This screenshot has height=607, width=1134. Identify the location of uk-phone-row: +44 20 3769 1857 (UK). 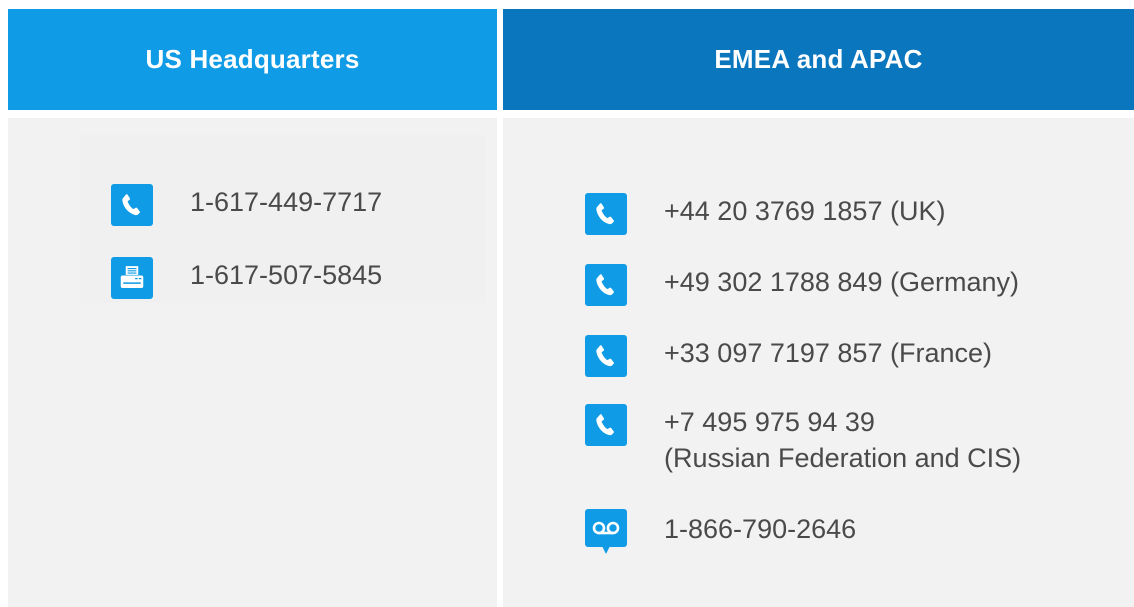
(765, 214).